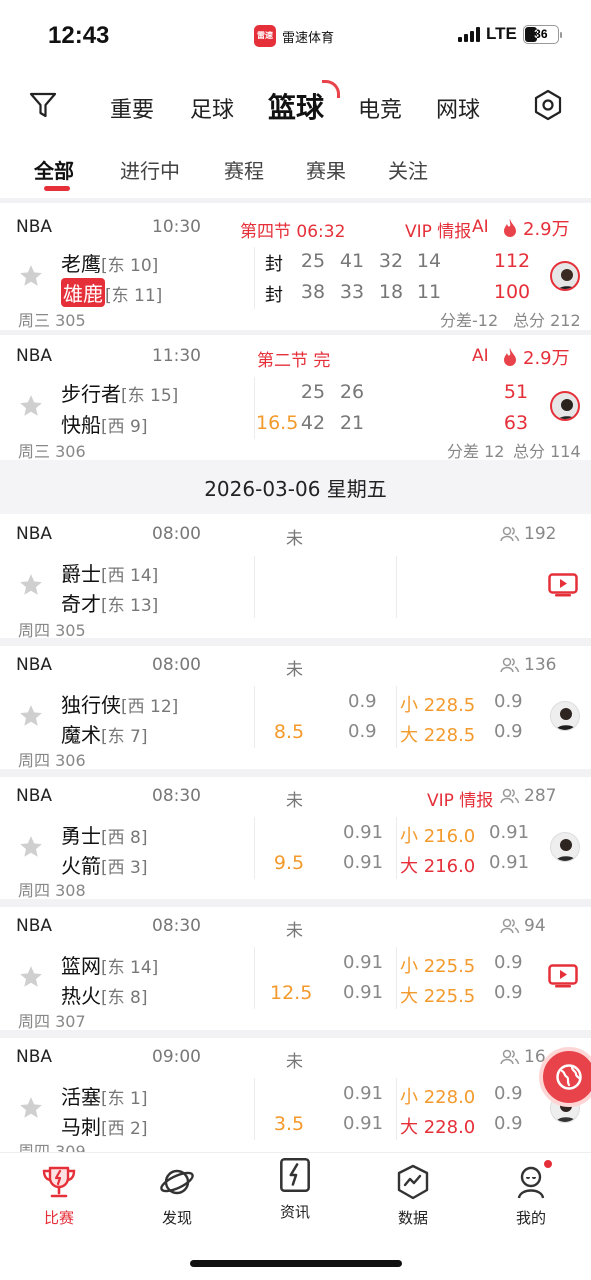  I want to click on filter-icon, so click(43, 105).